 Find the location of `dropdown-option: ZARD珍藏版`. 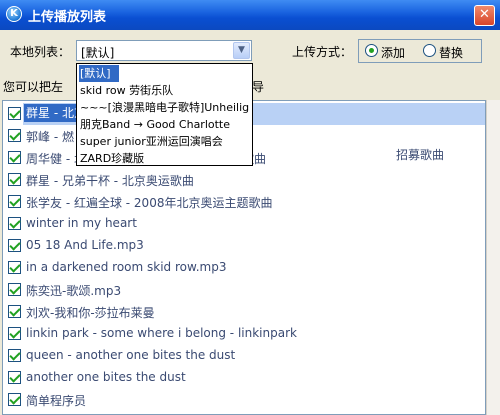

dropdown-option: ZARD珍藏版 is located at coordinates (165, 157).